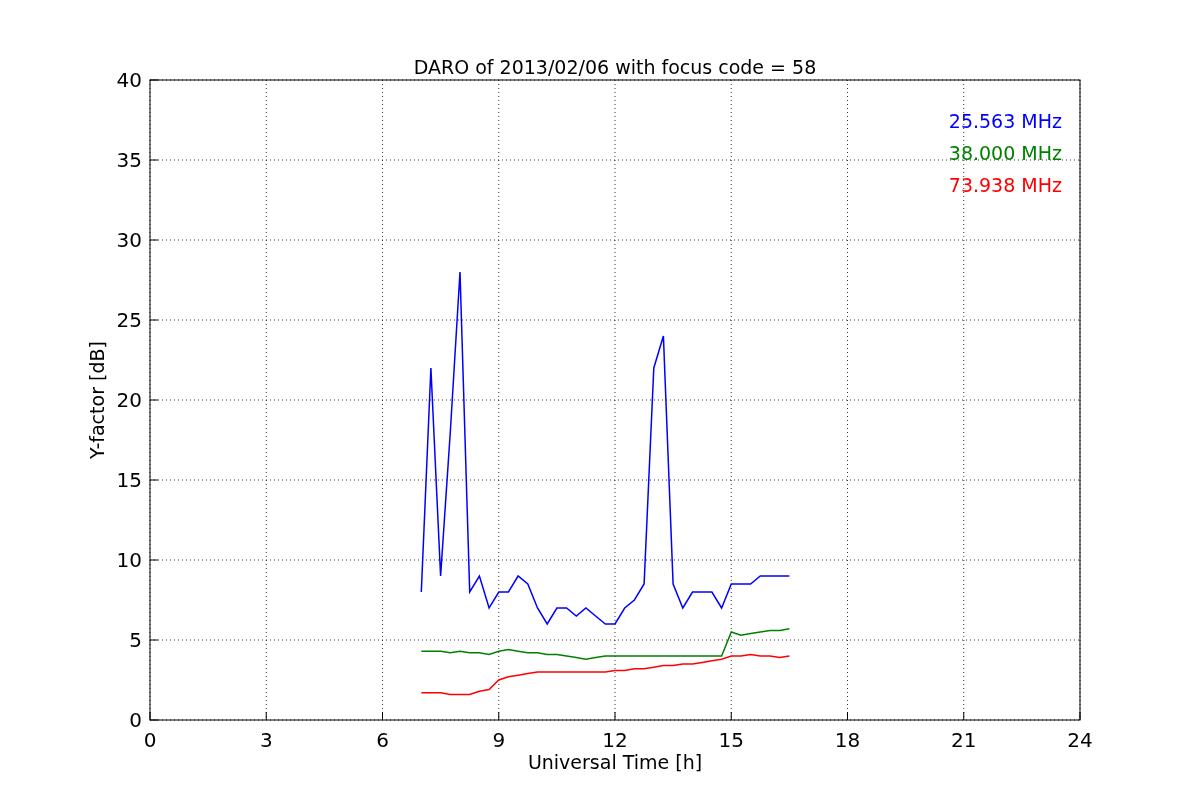 The height and width of the screenshot is (800, 1200). What do you see at coordinates (1005, 121) in the screenshot?
I see `legend-label: 25.563 MHz` at bounding box center [1005, 121].